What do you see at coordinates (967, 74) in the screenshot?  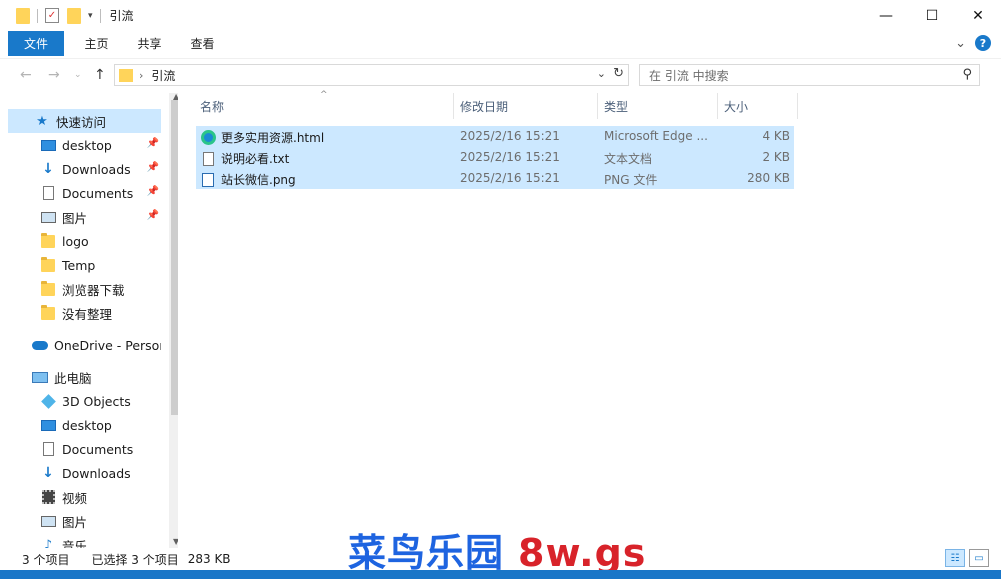 I see `search-icon: ⚲` at bounding box center [967, 74].